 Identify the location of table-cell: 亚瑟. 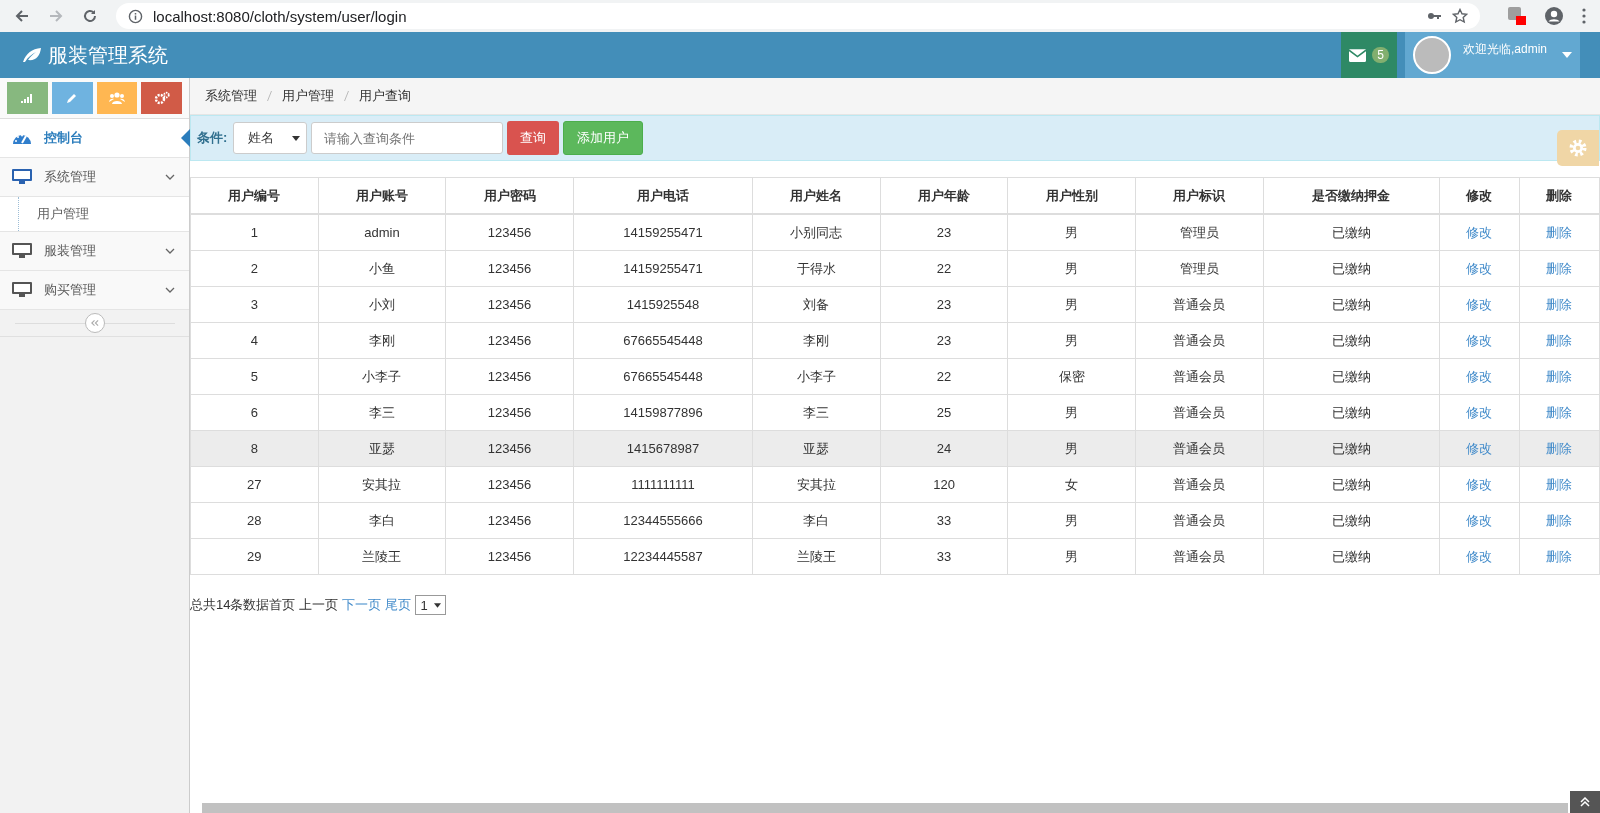
(382, 448).